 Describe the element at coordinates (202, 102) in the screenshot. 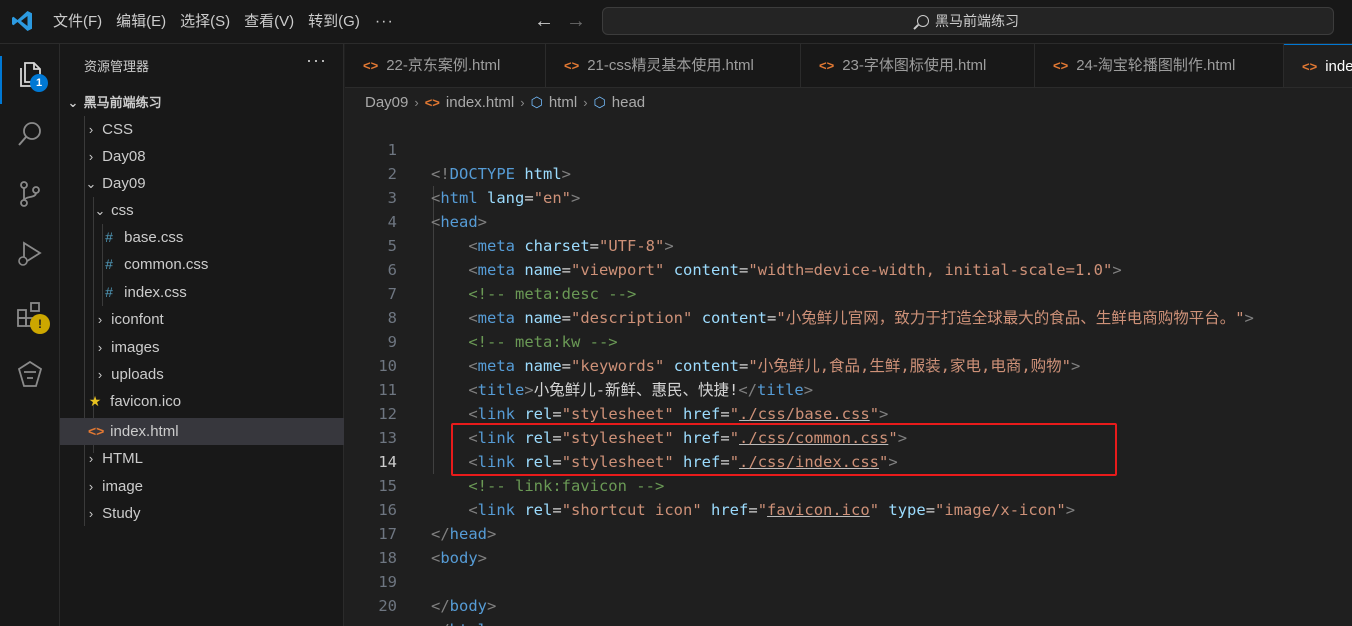

I see `tree-root-folder: ⌄ 黑马前端练习` at that location.